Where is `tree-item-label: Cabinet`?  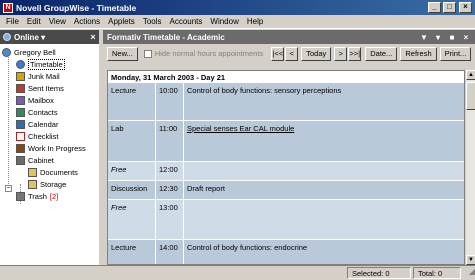 tree-item-label: Cabinet is located at coordinates (41, 160).